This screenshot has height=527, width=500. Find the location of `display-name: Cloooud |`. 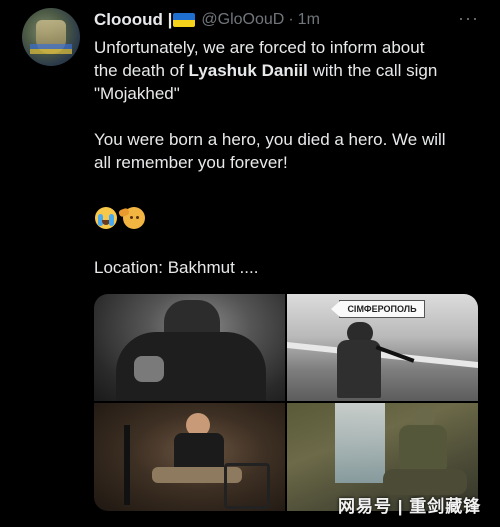

display-name: Cloooud | is located at coordinates (133, 20).